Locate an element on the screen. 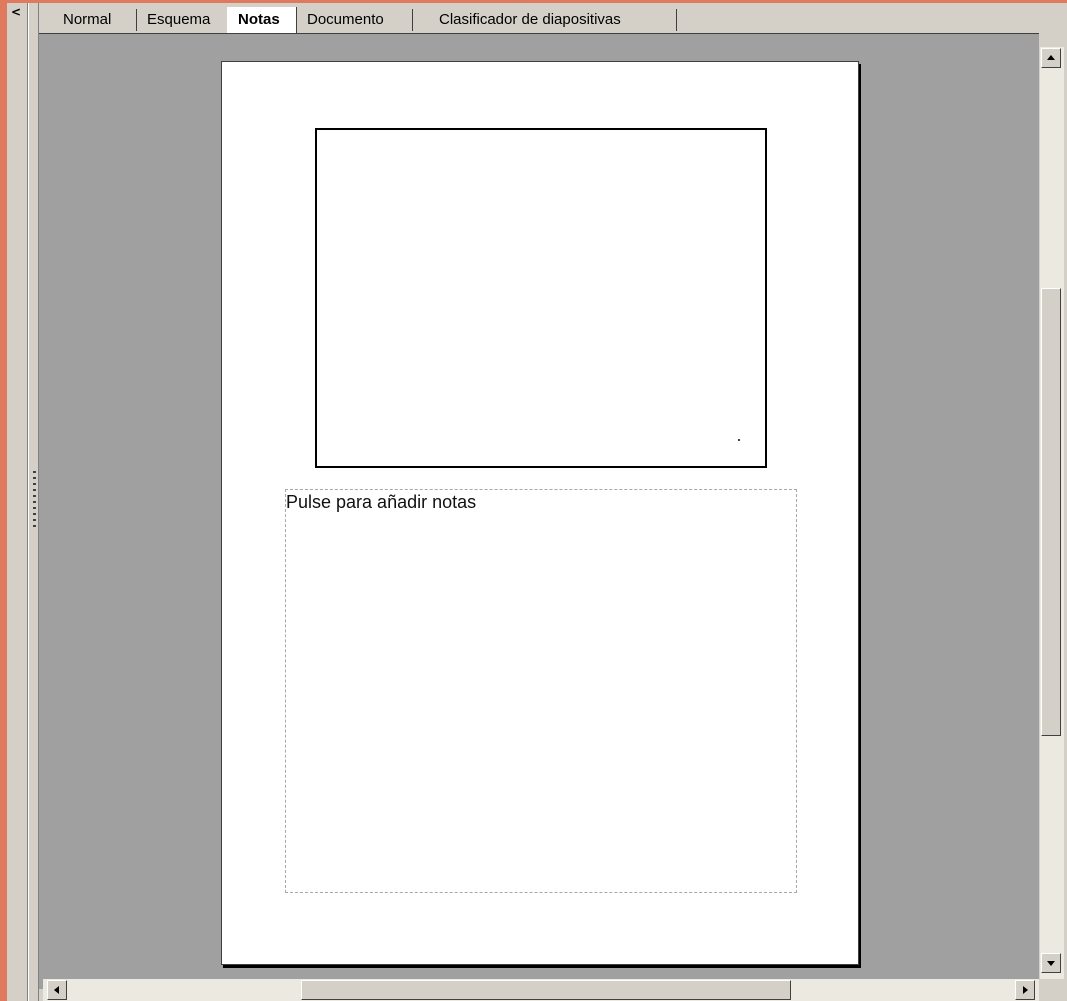 The image size is (1067, 1001). vertical-scrollbar is located at coordinates (1051, 517).